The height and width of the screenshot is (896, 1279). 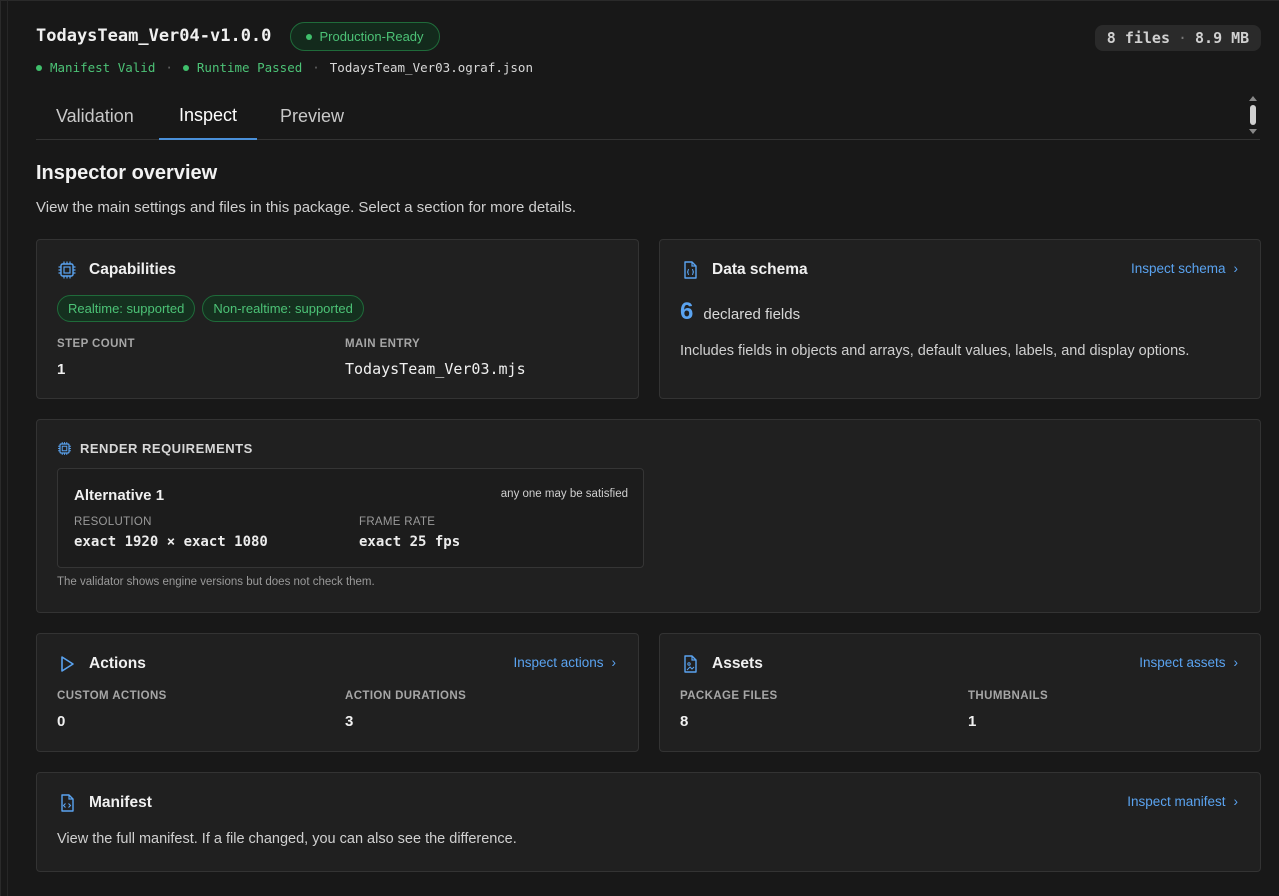 I want to click on frame-rate-label: FRAME RATE, so click(x=397, y=522).